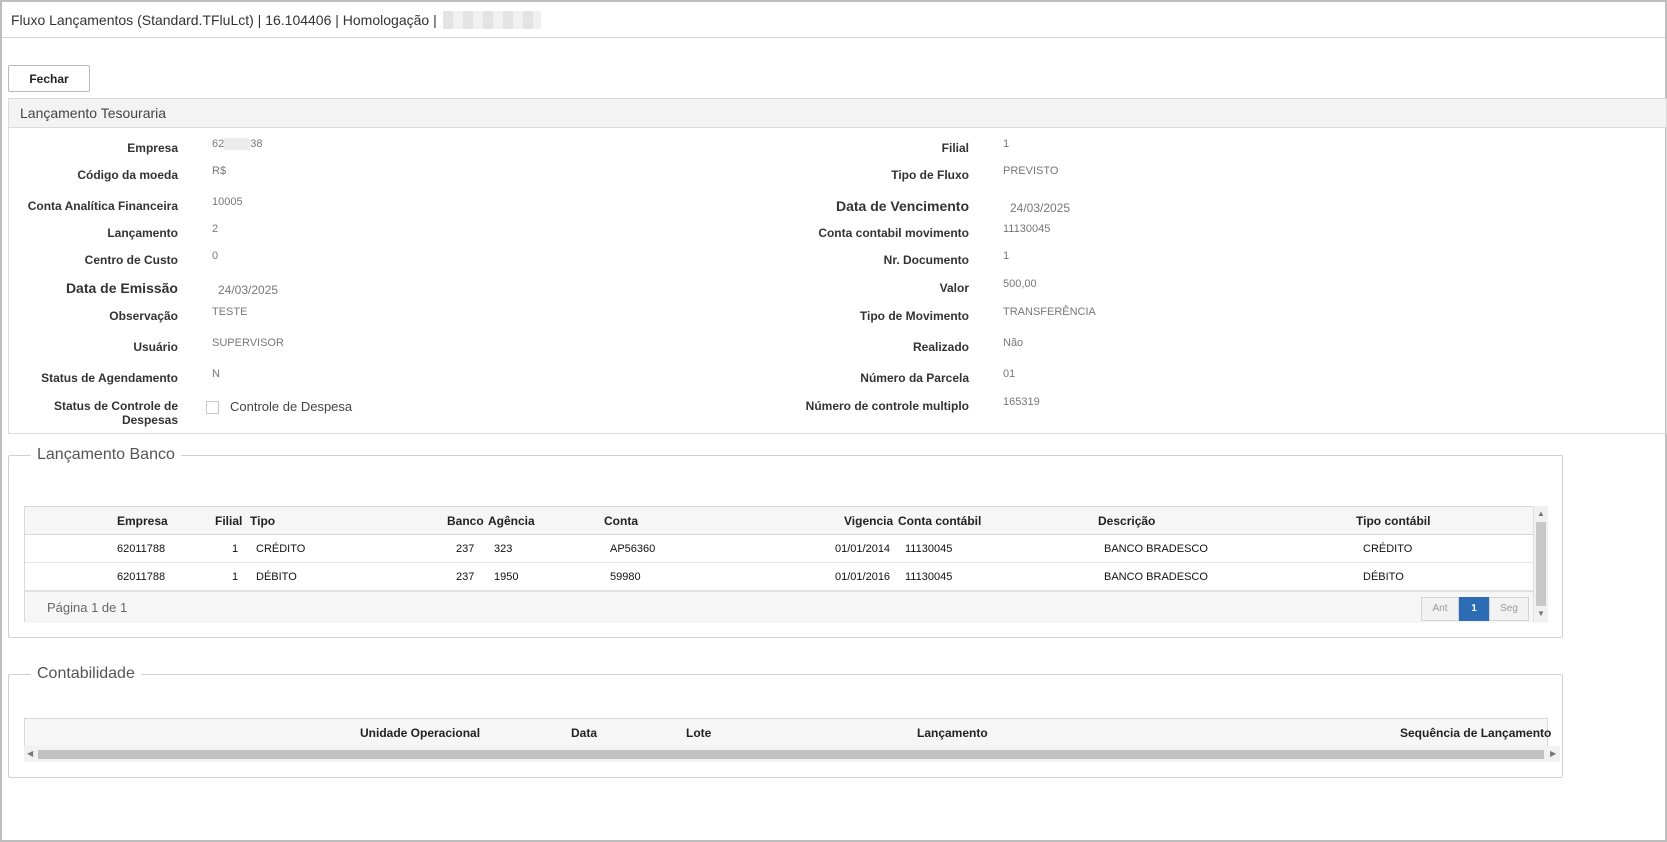 Image resolution: width=1667 pixels, height=842 pixels. I want to click on cell-conta: 59980, so click(625, 577).